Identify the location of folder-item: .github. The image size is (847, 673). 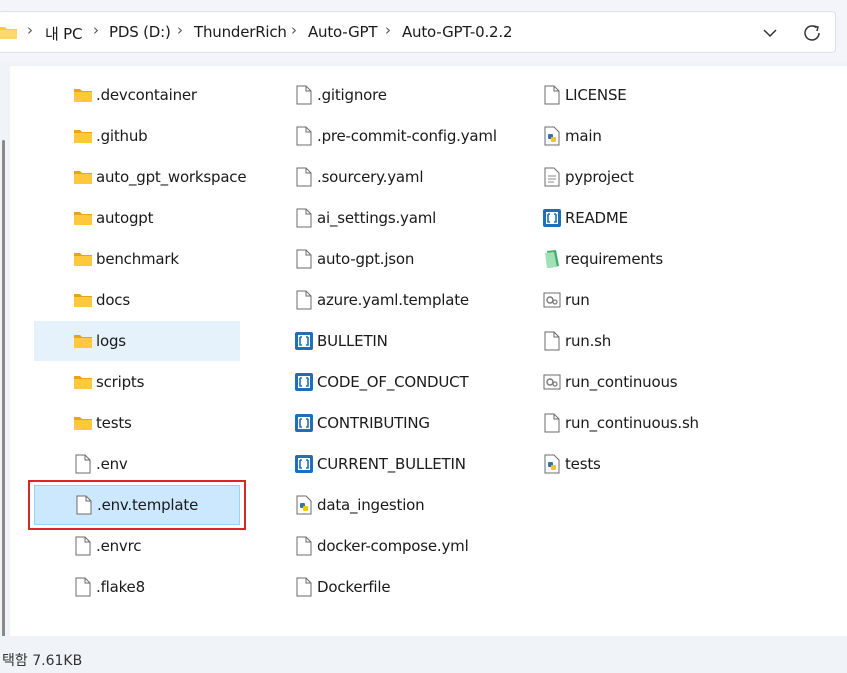
(137, 136).